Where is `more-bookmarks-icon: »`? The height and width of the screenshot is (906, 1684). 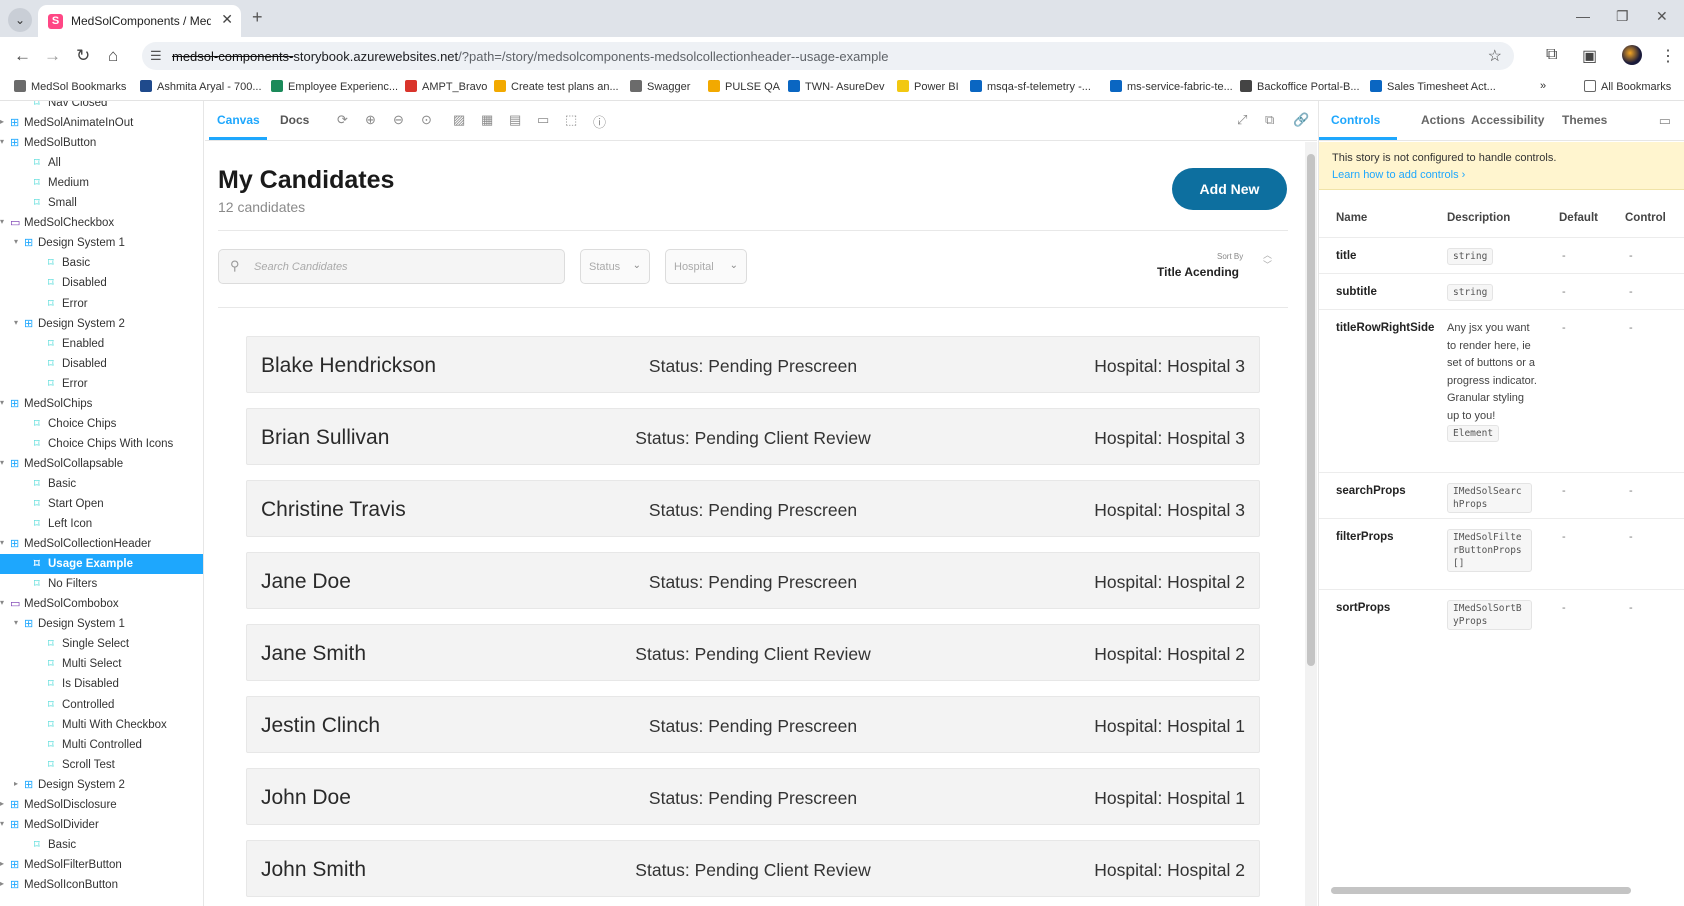 more-bookmarks-icon: » is located at coordinates (1543, 86).